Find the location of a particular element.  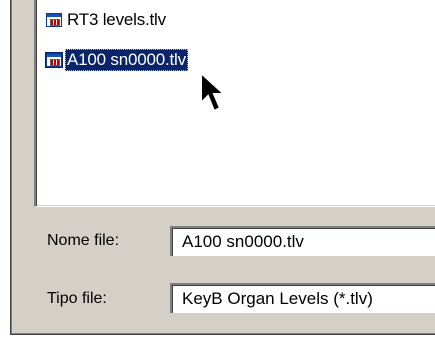

file-name: A100 sn0000.tlv is located at coordinates (126, 60).